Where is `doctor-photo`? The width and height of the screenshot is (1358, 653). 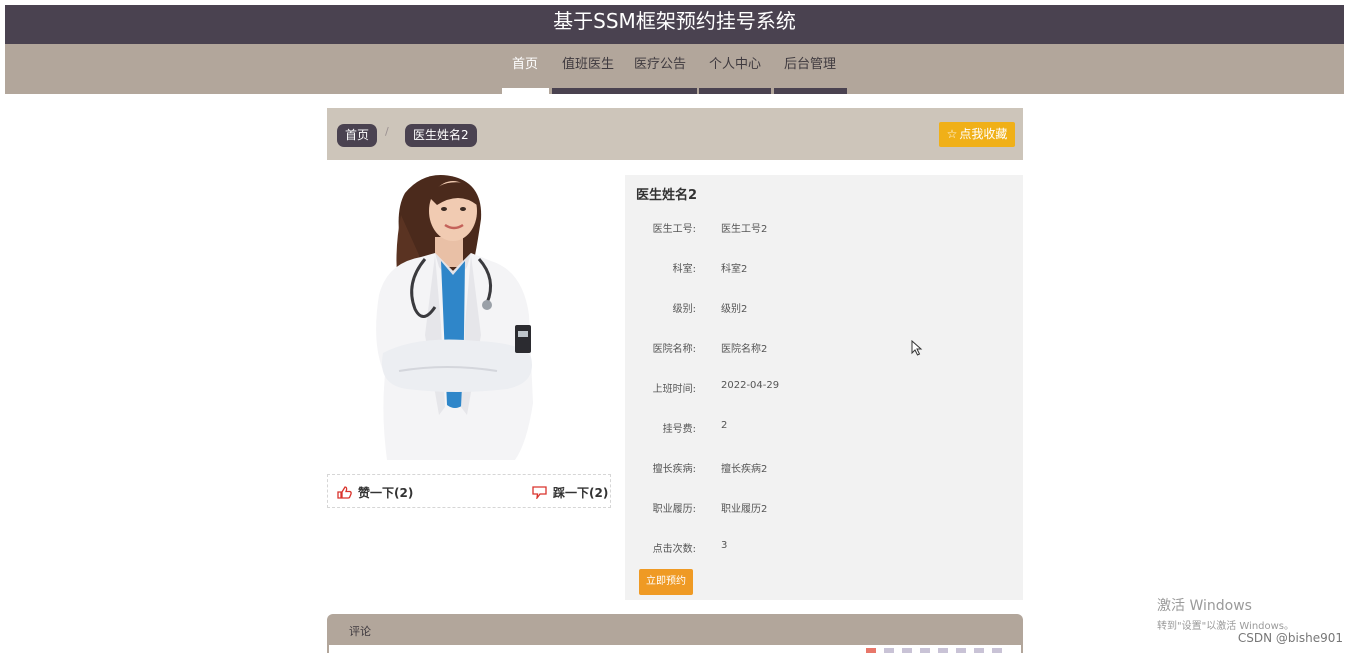 doctor-photo is located at coordinates (469, 317).